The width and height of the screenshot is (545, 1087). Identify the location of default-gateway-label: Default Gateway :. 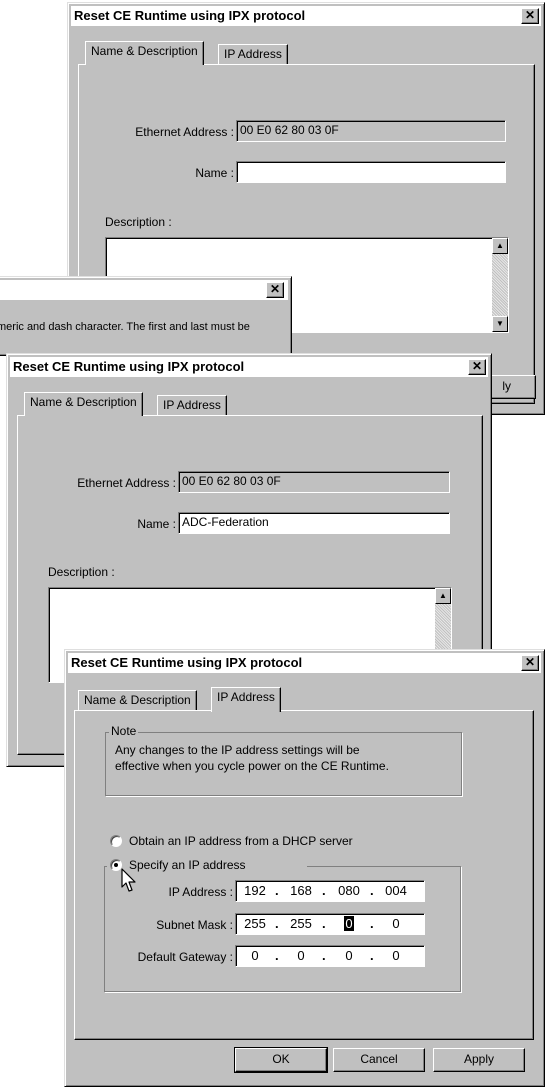
(185, 957).